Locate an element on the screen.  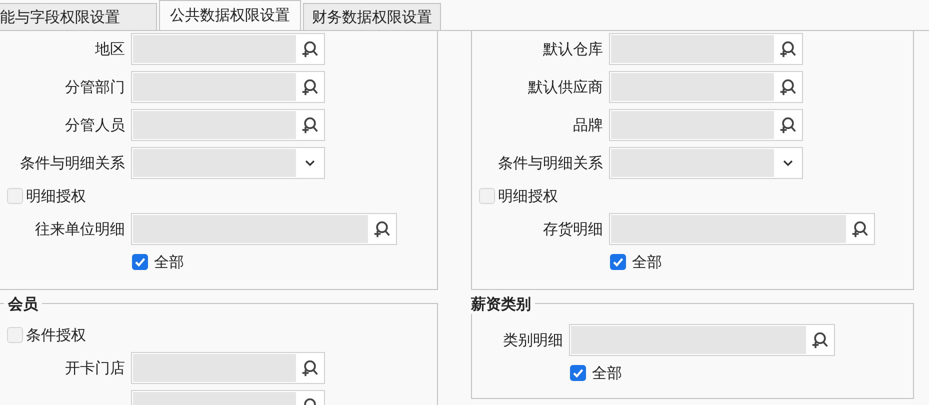
field-label: 默认供应商 is located at coordinates (565, 87).